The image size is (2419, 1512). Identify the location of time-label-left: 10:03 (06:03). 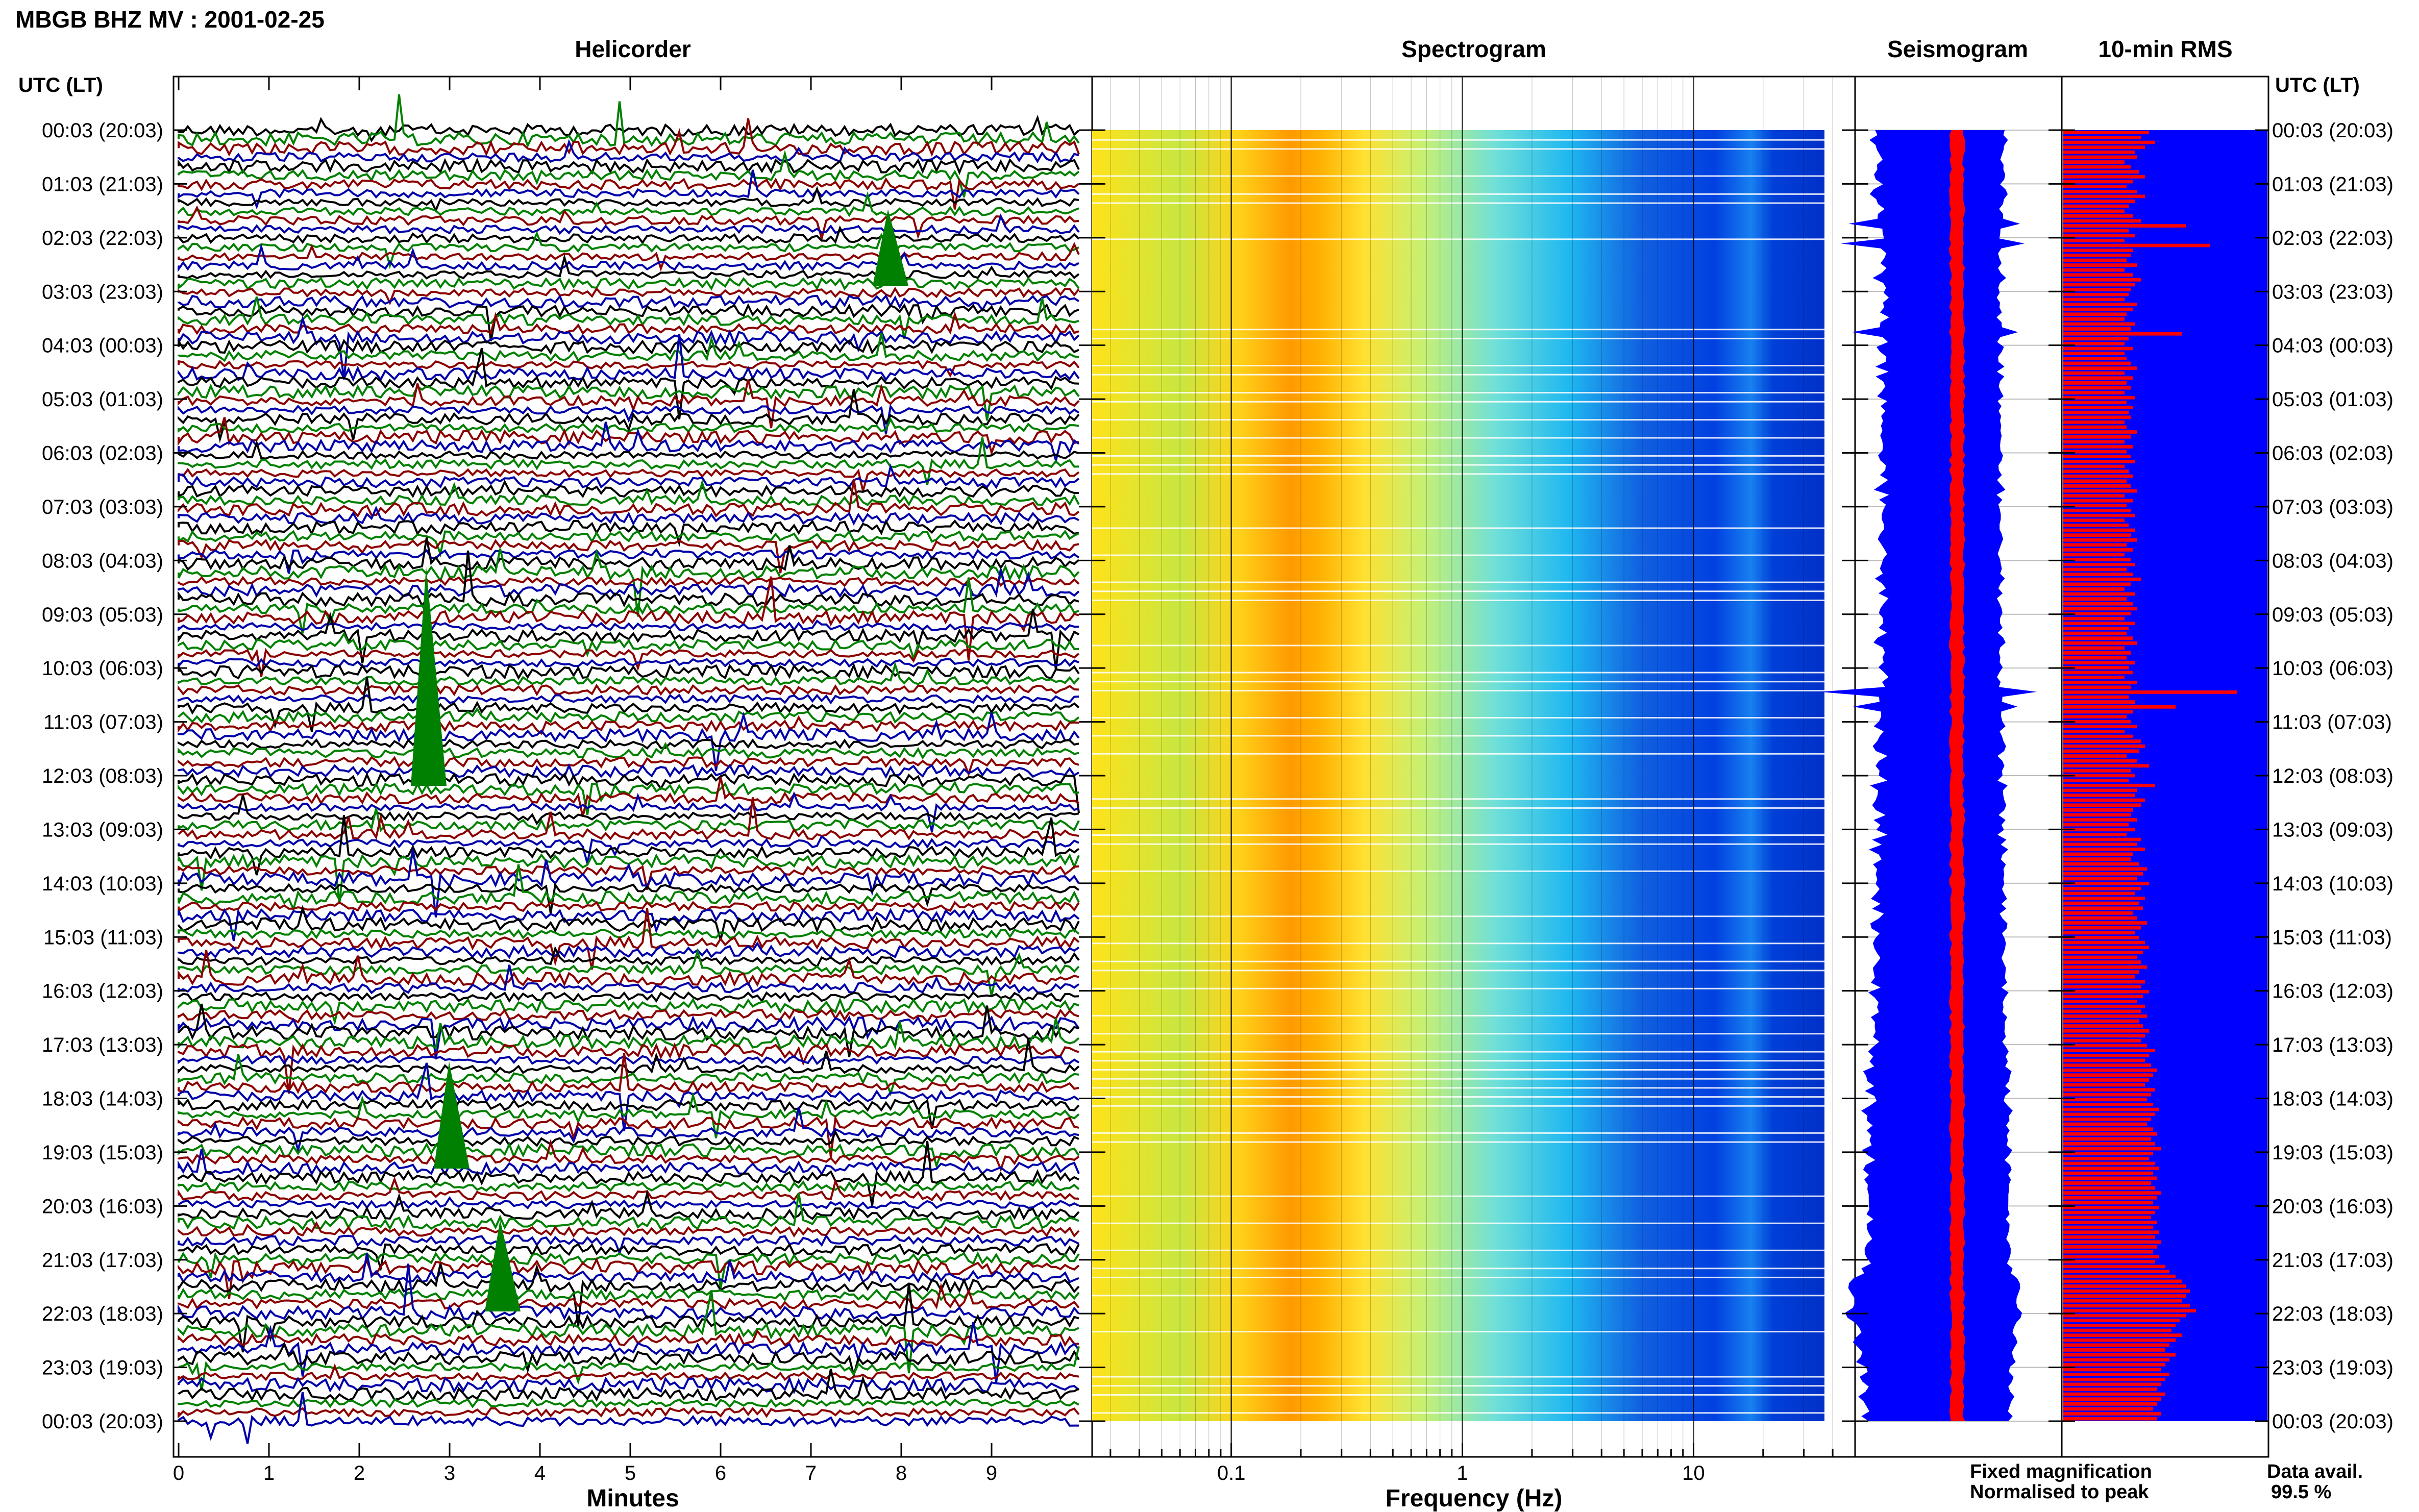
(102, 668).